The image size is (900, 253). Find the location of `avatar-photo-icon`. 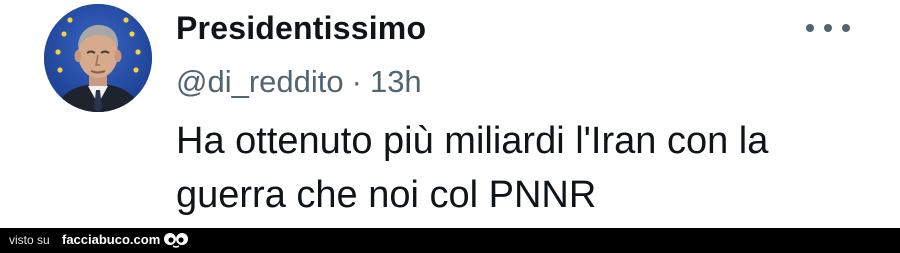

avatar-photo-icon is located at coordinates (98, 58).